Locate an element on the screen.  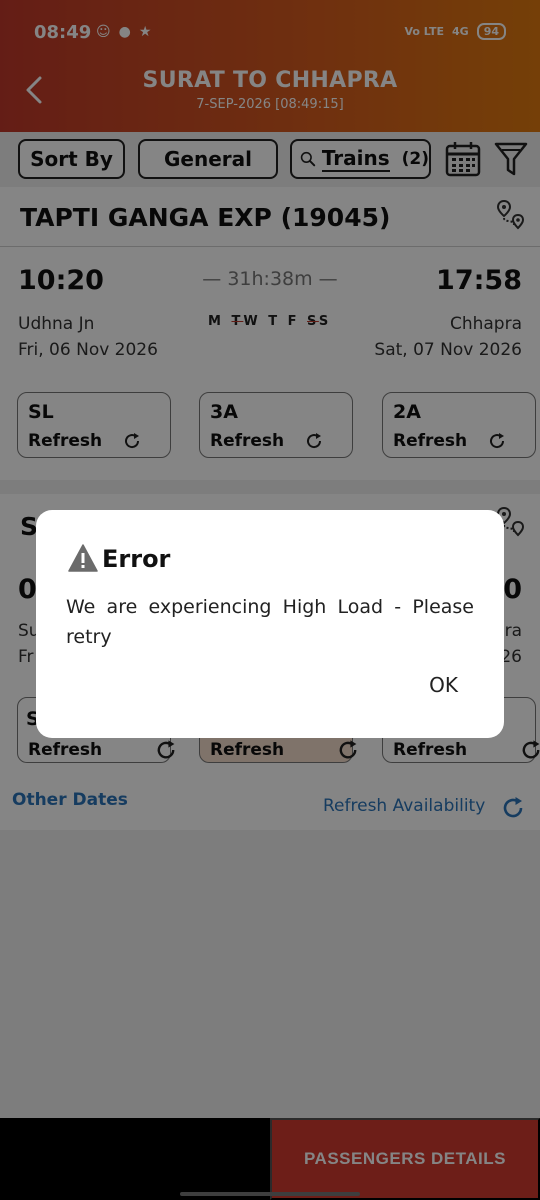
dialog-title: Error is located at coordinates (136, 559).